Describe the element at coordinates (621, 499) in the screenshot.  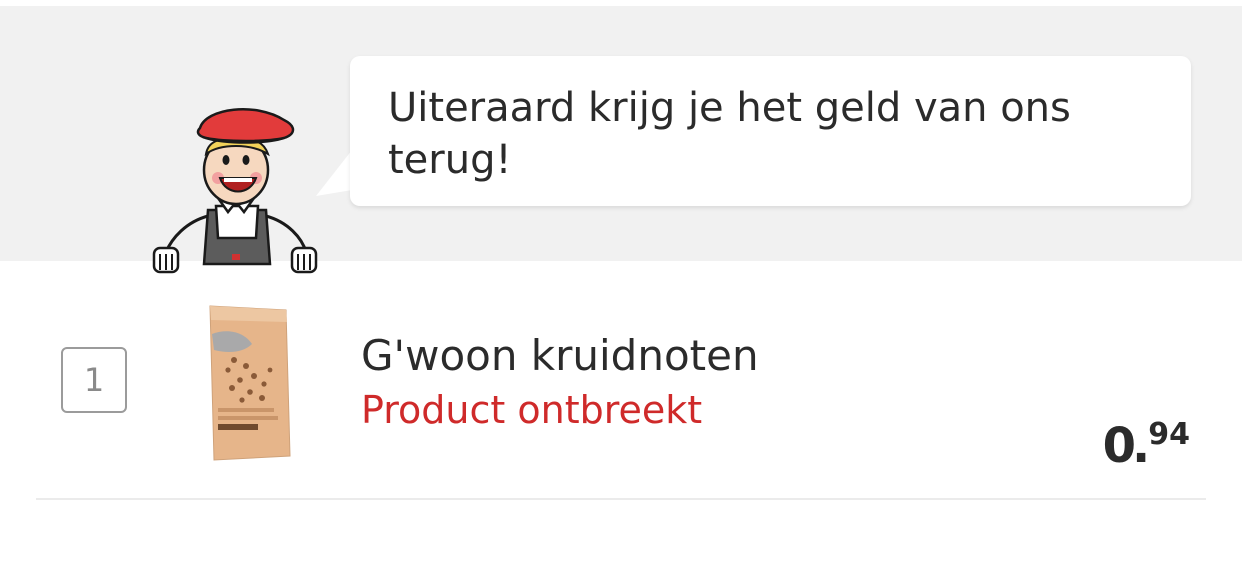
I see `row-divider` at that location.